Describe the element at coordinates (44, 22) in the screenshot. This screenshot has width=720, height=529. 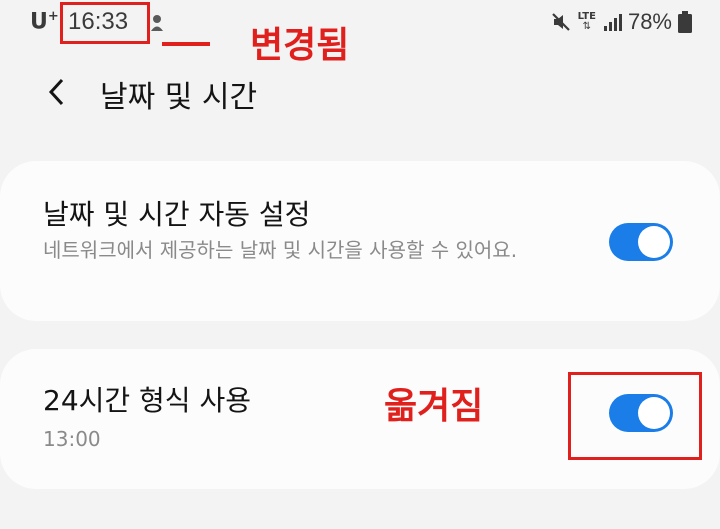
I see `carrier-label: U+` at that location.